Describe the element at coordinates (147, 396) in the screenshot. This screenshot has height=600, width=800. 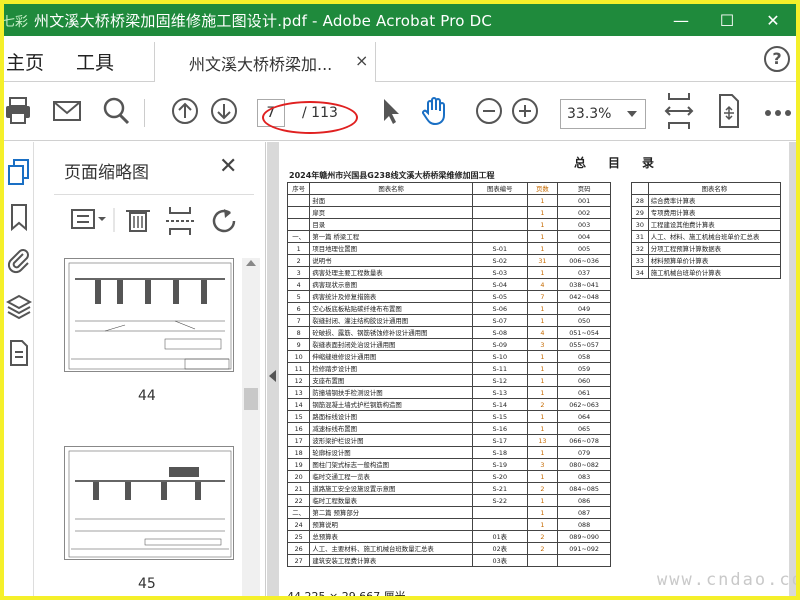
I see `thumbnail-label: 44` at that location.